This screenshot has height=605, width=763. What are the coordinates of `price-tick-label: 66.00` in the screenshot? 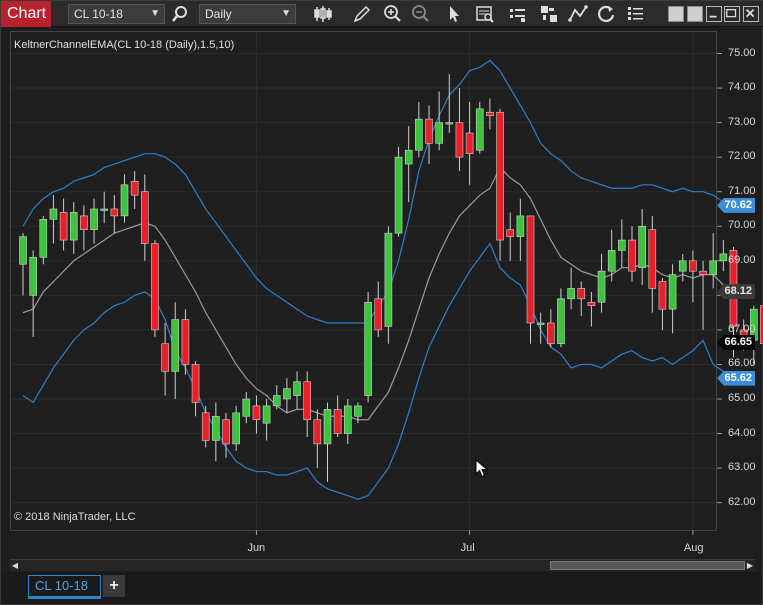 It's located at (742, 363).